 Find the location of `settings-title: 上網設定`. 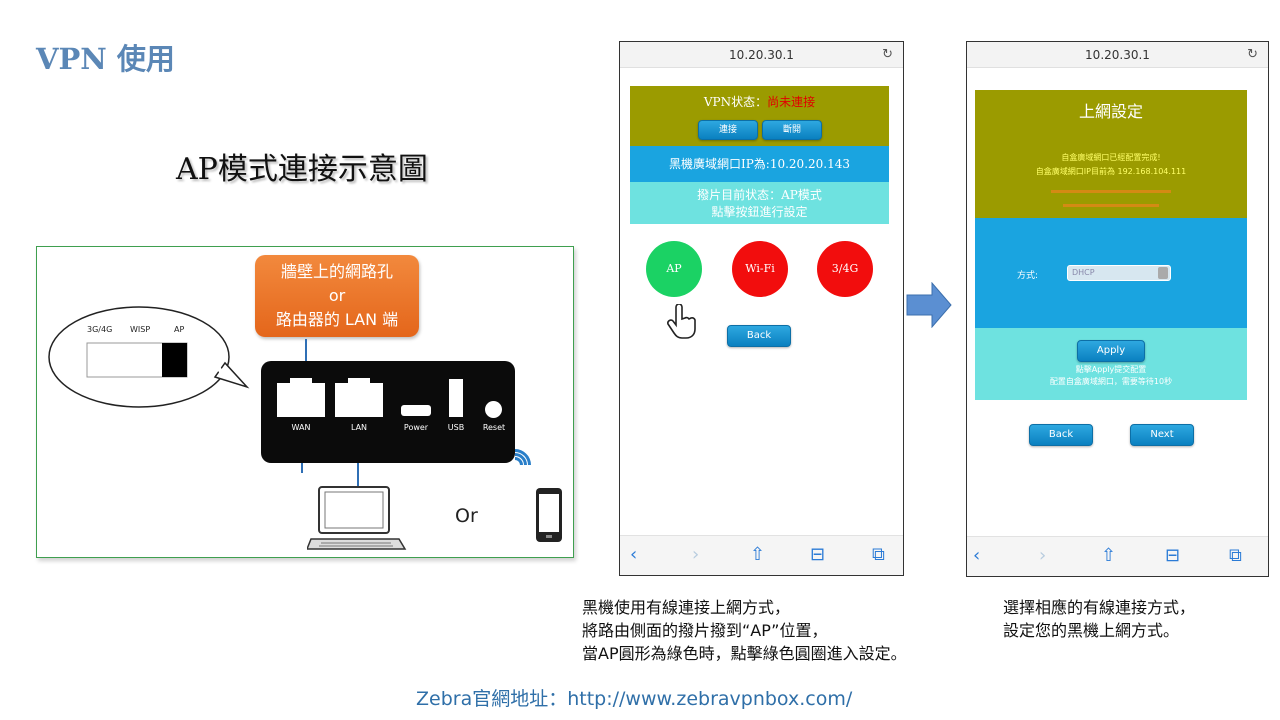

settings-title: 上網設定 is located at coordinates (1110, 111).